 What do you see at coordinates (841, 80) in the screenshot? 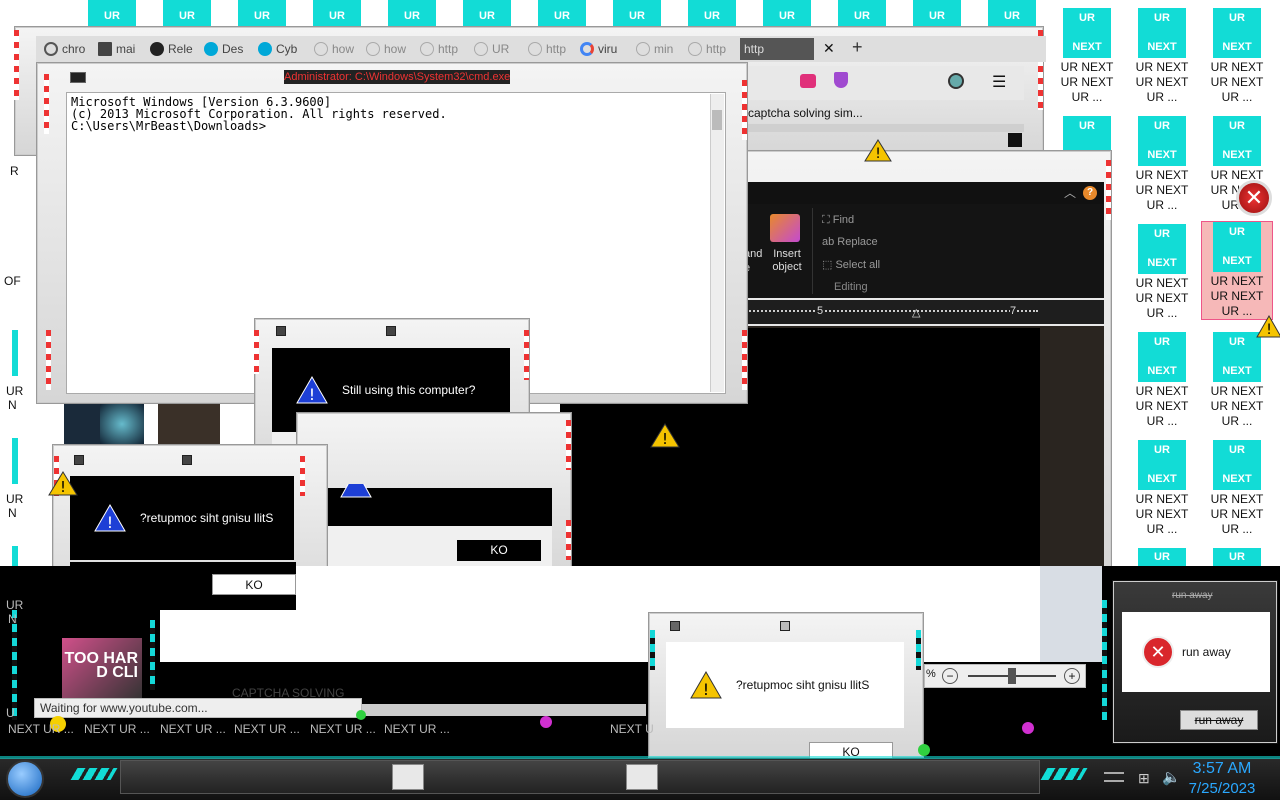
I see `shield-extension-icon` at bounding box center [841, 80].